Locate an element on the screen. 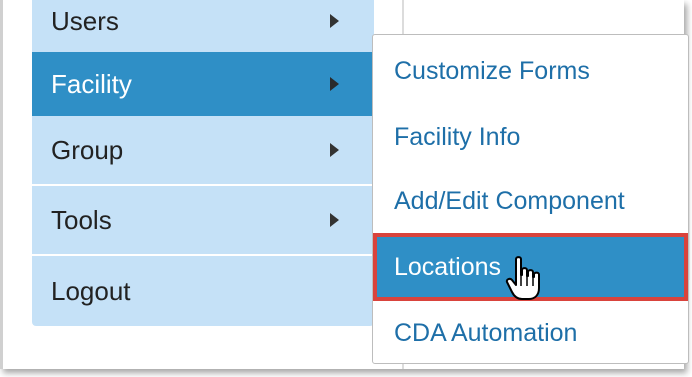  submenu-item-label: CDA Automation is located at coordinates (486, 332).